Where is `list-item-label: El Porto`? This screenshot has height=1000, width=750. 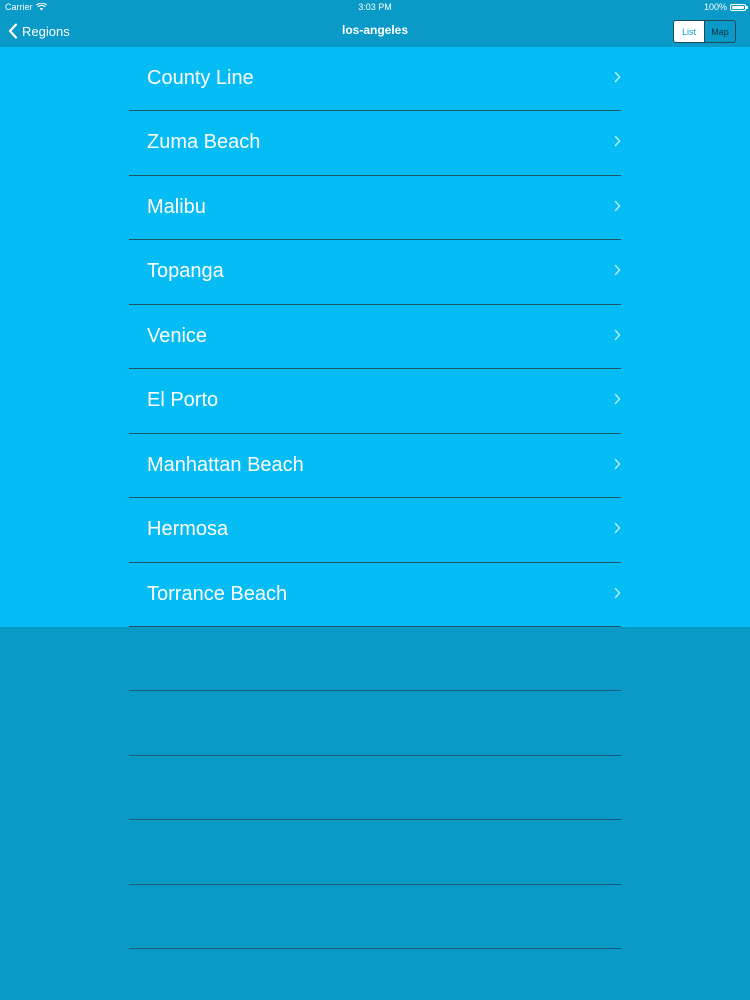
list-item-label: El Porto is located at coordinates (183, 400).